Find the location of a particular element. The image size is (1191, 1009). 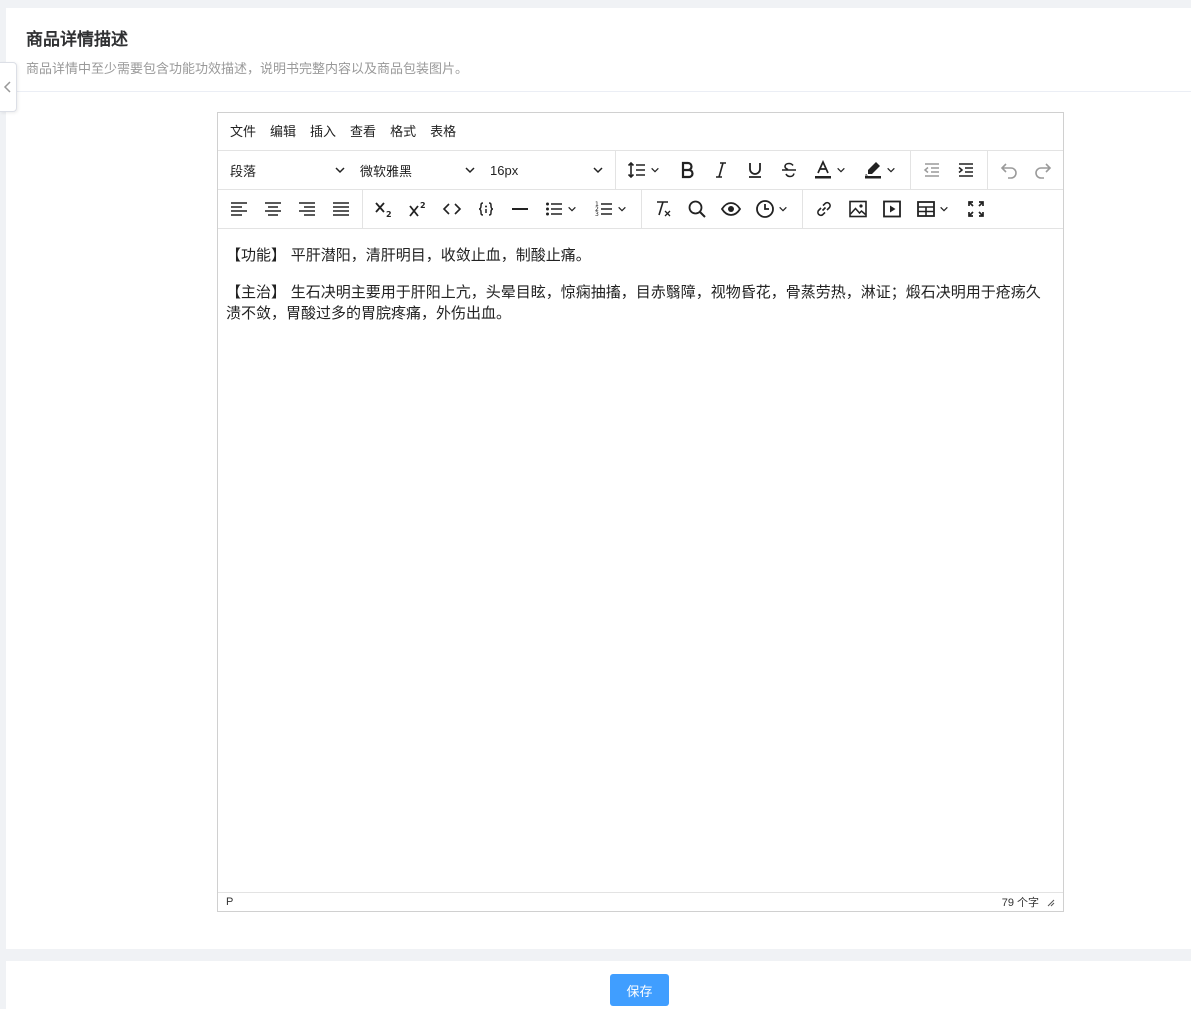

align-justify-button is located at coordinates (341, 209).